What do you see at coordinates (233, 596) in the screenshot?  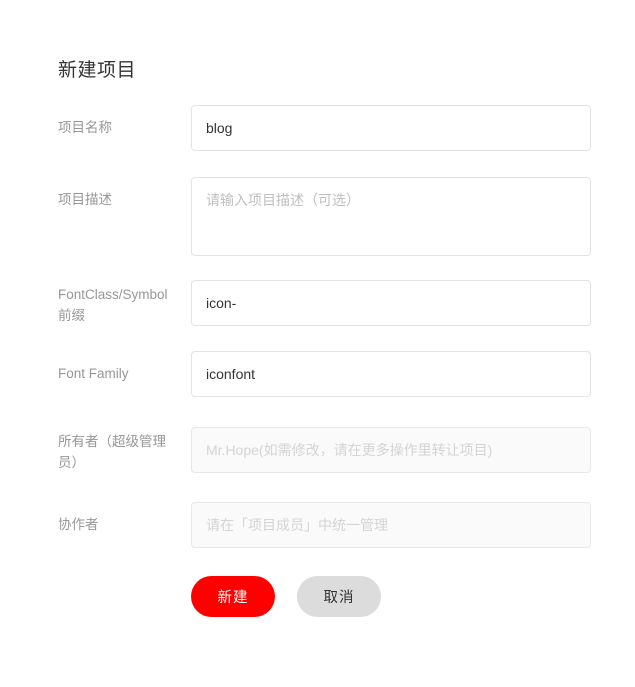 I see `create-button: 新建` at bounding box center [233, 596].